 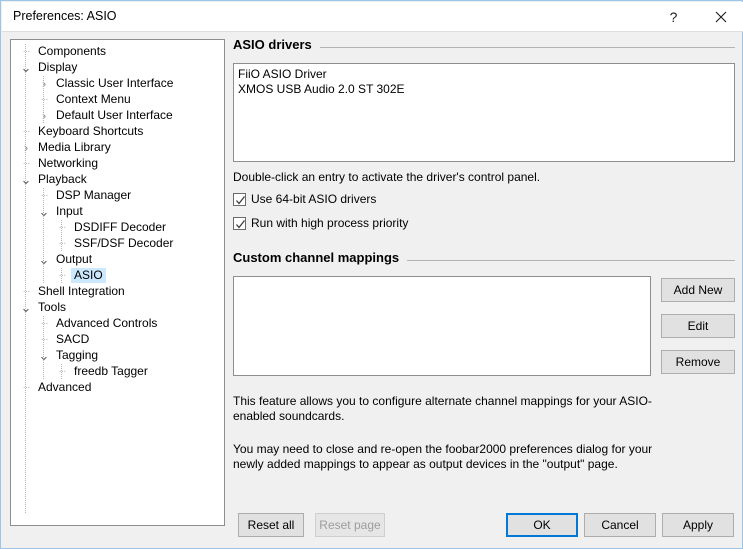 What do you see at coordinates (271, 525) in the screenshot?
I see `reset-all-button: Reset all` at bounding box center [271, 525].